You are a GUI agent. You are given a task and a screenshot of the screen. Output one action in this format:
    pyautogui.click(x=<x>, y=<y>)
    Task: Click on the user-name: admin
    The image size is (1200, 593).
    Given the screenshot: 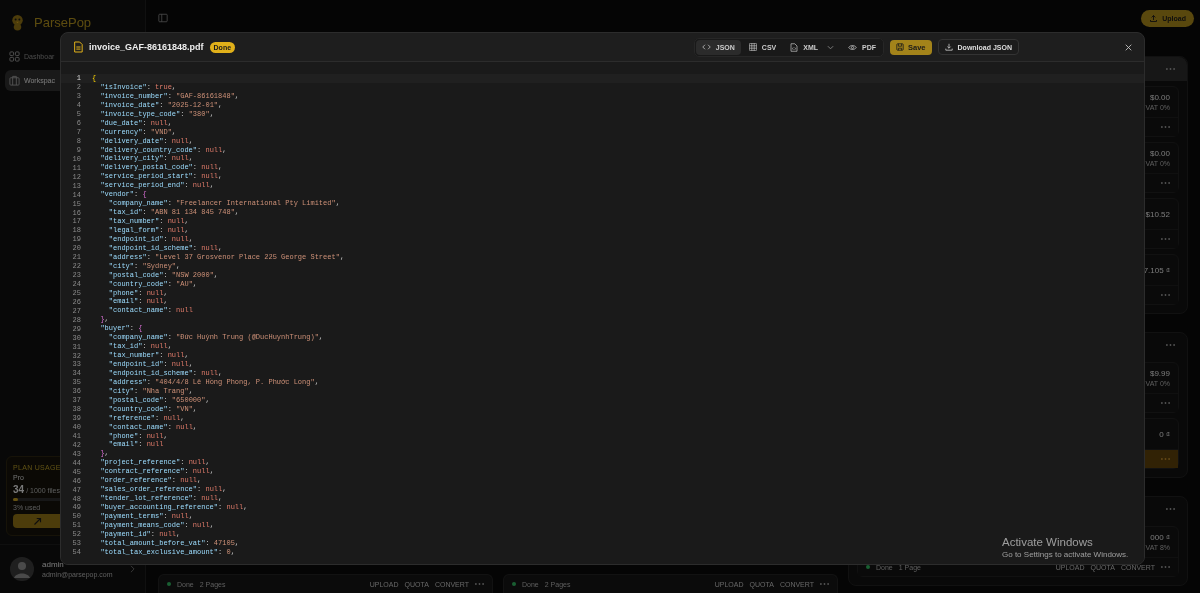 What is the action you would take?
    pyautogui.click(x=53, y=564)
    